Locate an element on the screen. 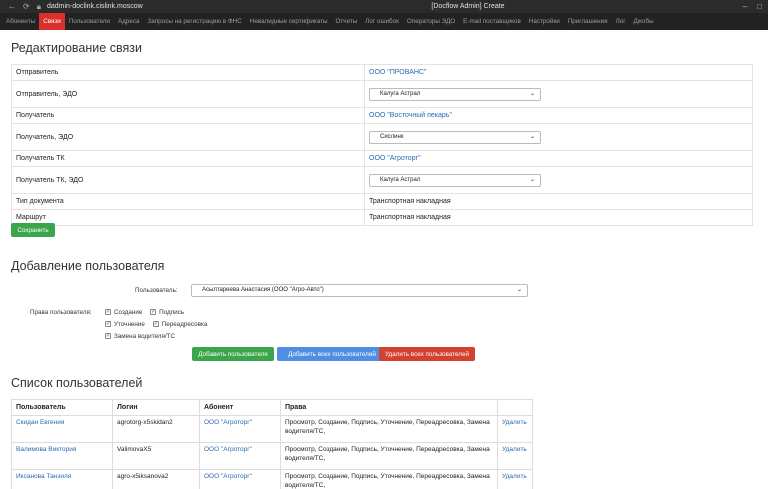 The image size is (768, 489). add-user-button: Добавить пользователя is located at coordinates (233, 354).